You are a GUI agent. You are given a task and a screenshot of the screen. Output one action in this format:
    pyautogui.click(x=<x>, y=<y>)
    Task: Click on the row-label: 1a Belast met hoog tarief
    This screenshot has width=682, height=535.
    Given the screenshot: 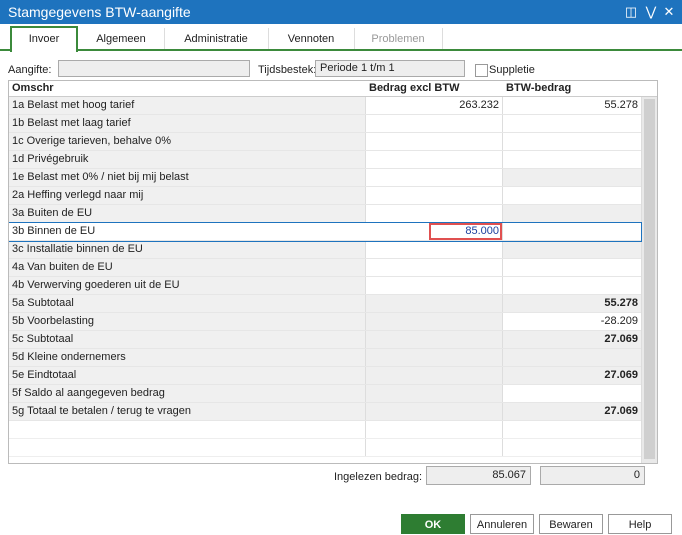 What is the action you would take?
    pyautogui.click(x=187, y=105)
    